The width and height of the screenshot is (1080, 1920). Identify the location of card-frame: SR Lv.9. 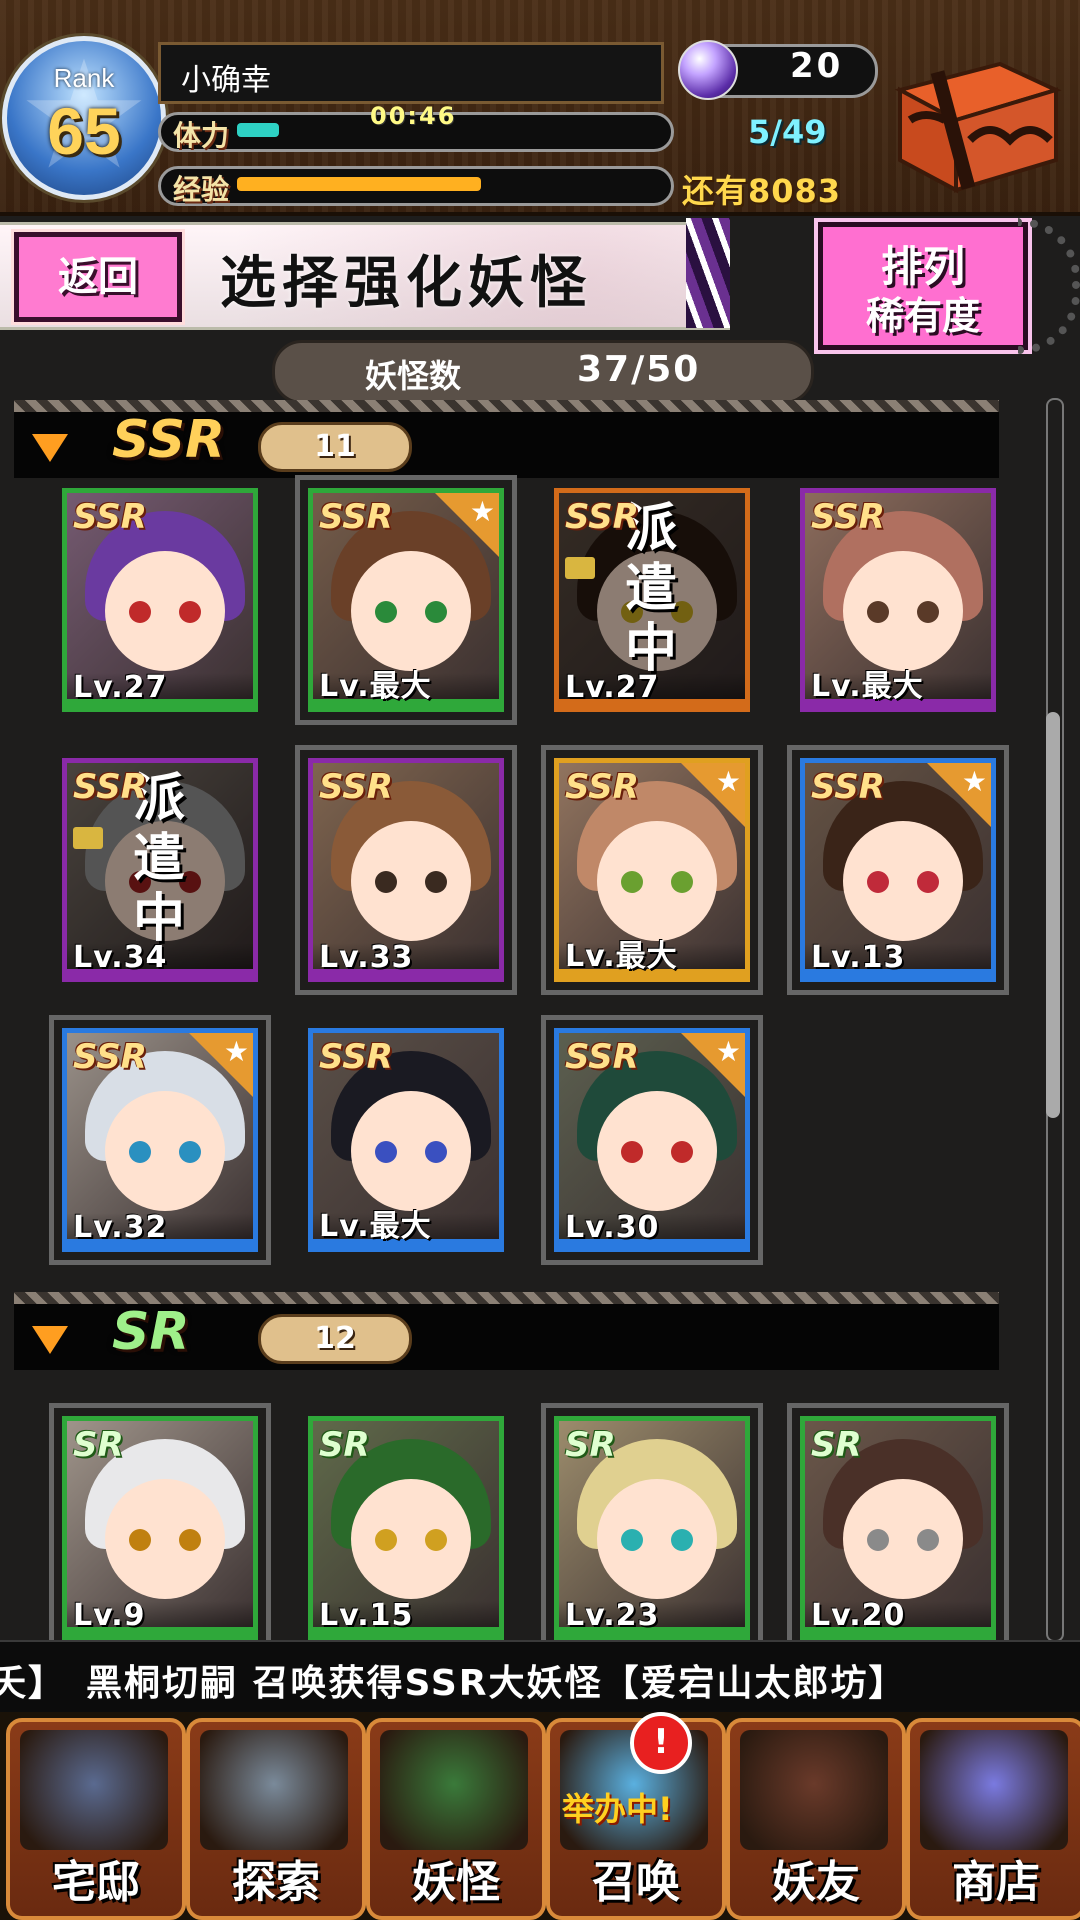
(160, 1528).